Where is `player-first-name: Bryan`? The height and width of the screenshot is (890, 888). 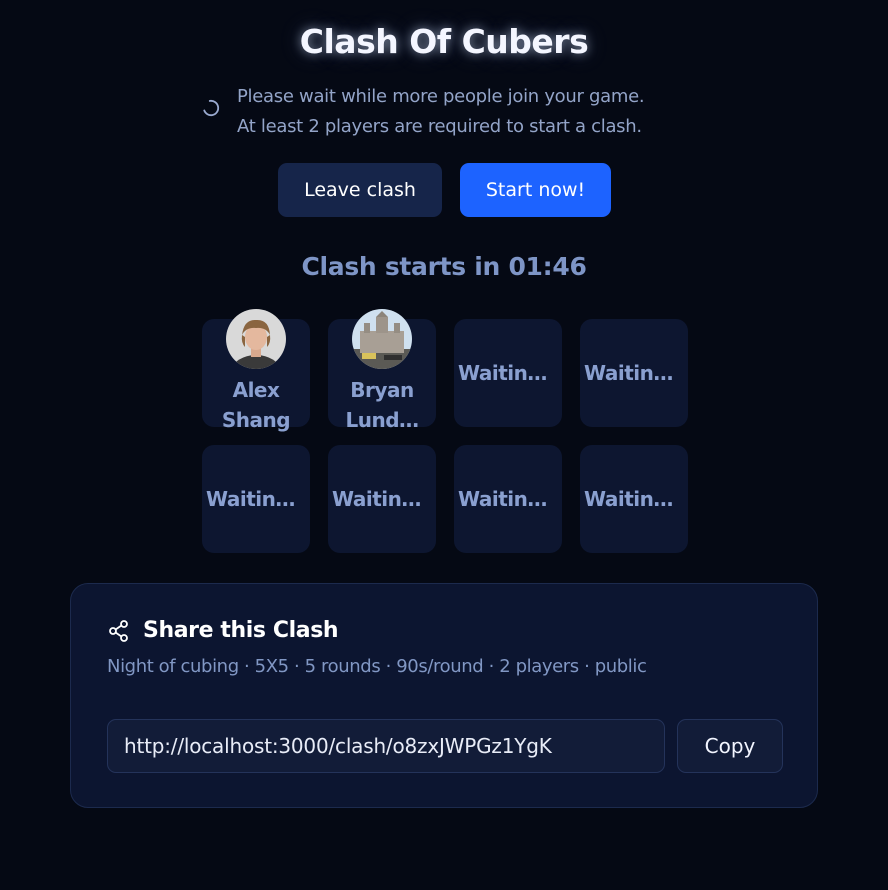 player-first-name: Bryan is located at coordinates (382, 390).